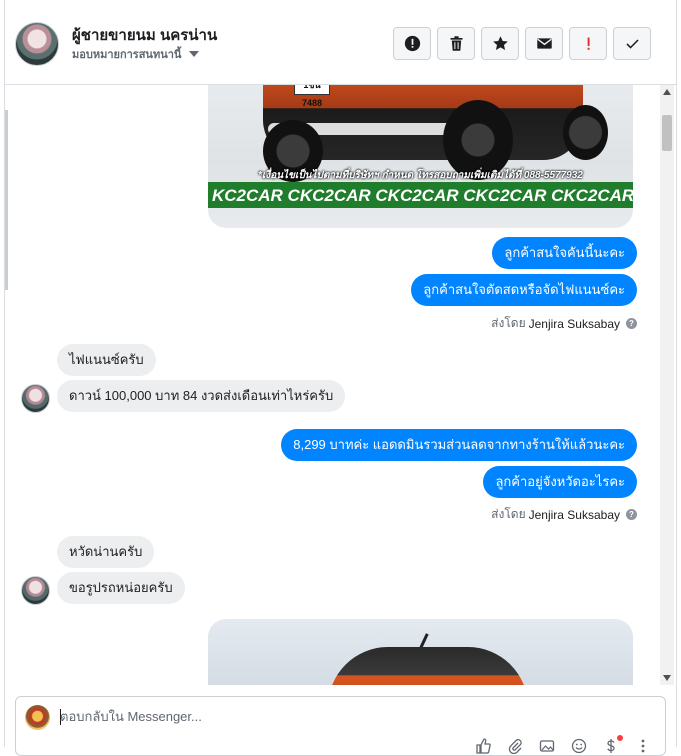  I want to click on star-button, so click(500, 43).